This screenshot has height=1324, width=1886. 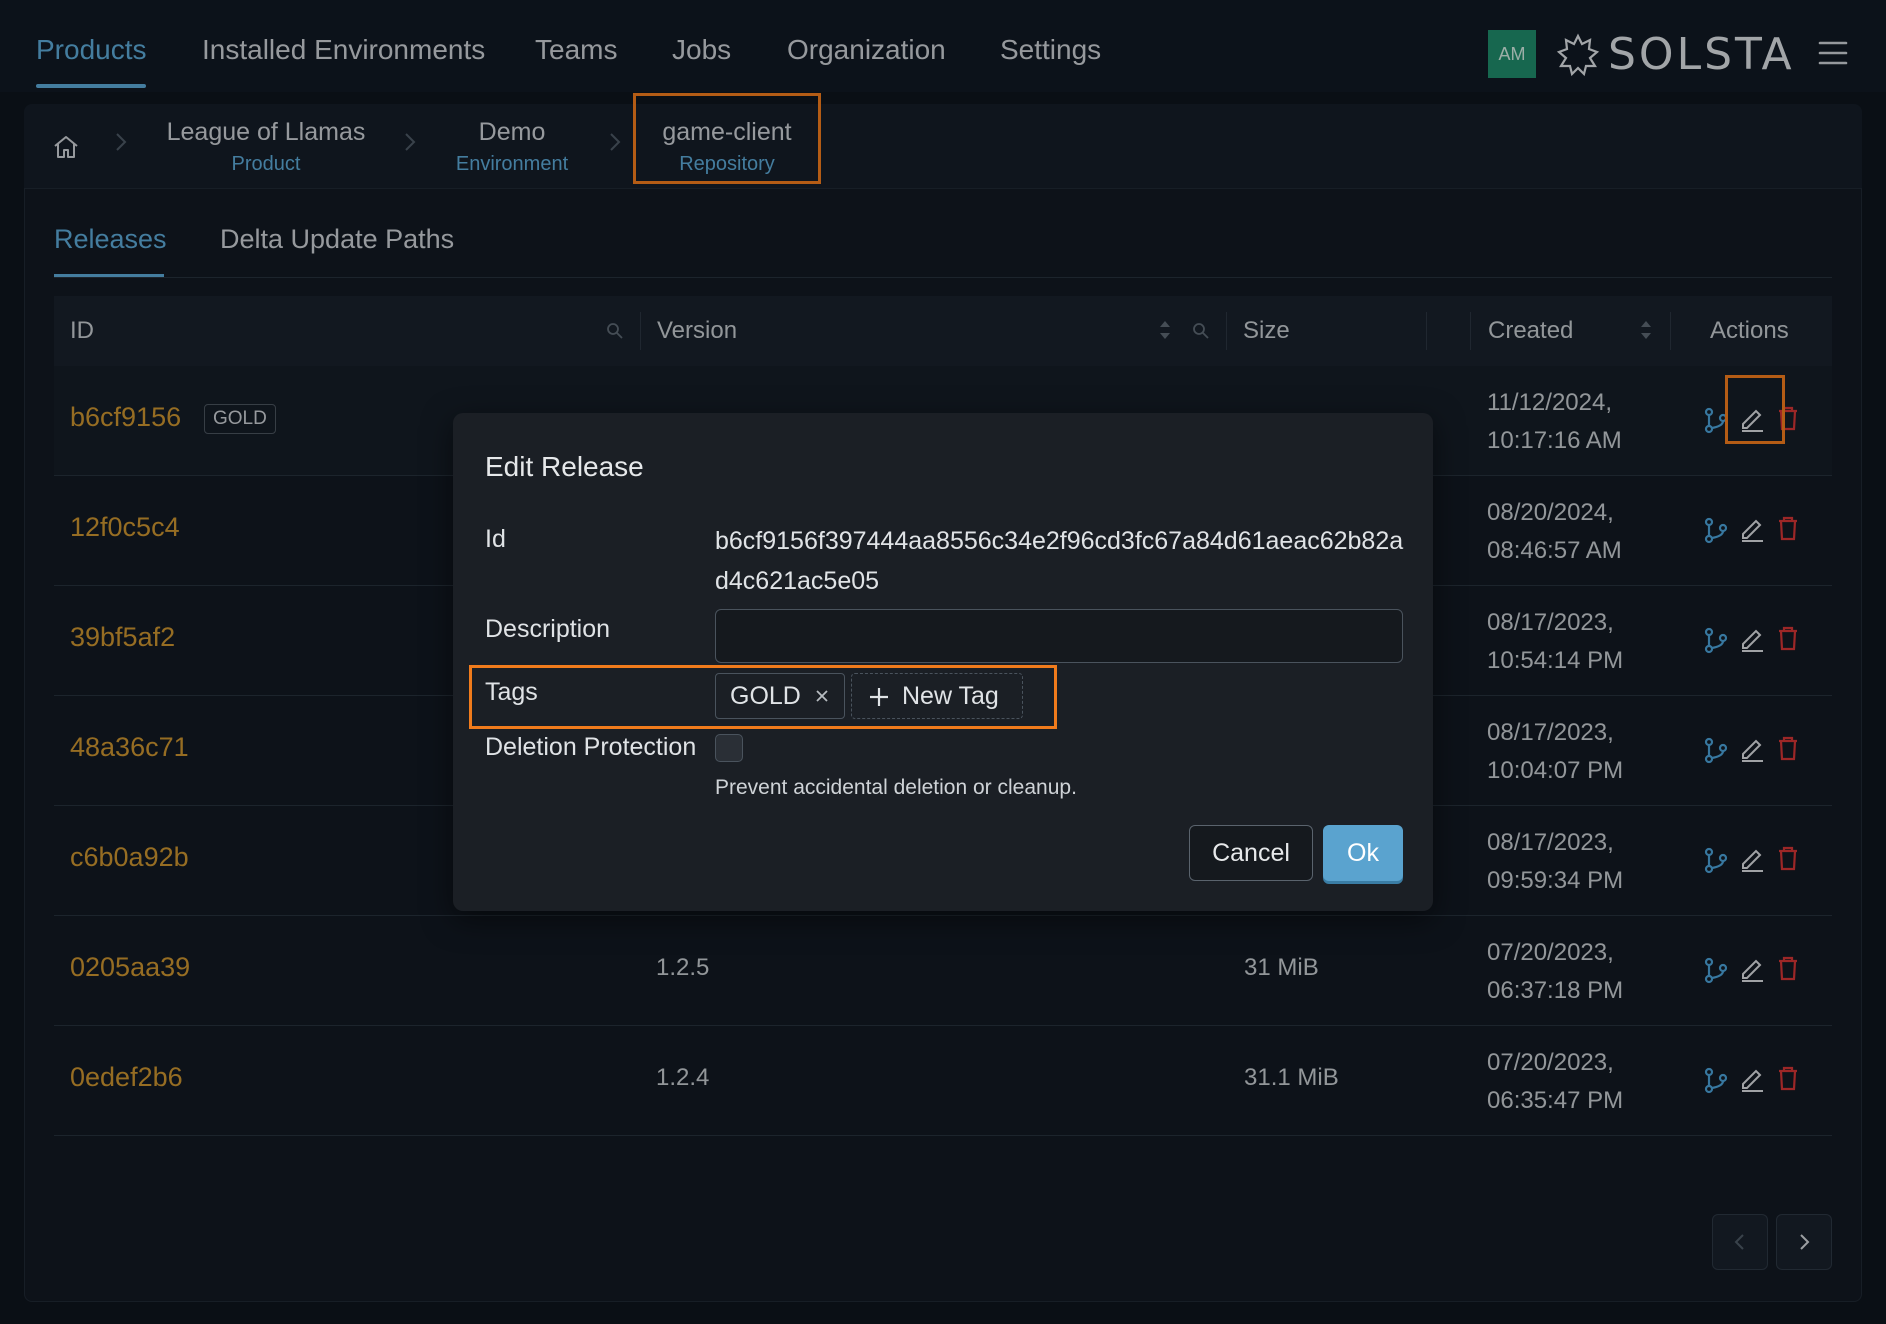 What do you see at coordinates (495, 539) in the screenshot?
I see `id-label: Id` at bounding box center [495, 539].